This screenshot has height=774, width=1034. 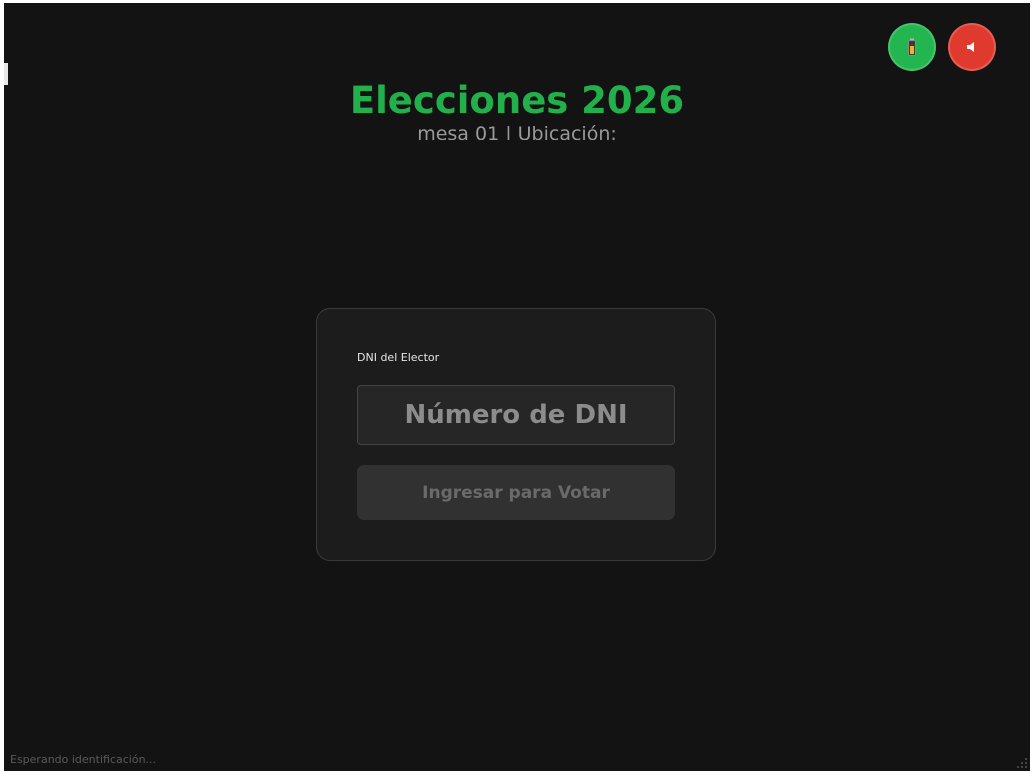 I want to click on submit-vote-button: Ingresar para Votar, so click(x=516, y=492).